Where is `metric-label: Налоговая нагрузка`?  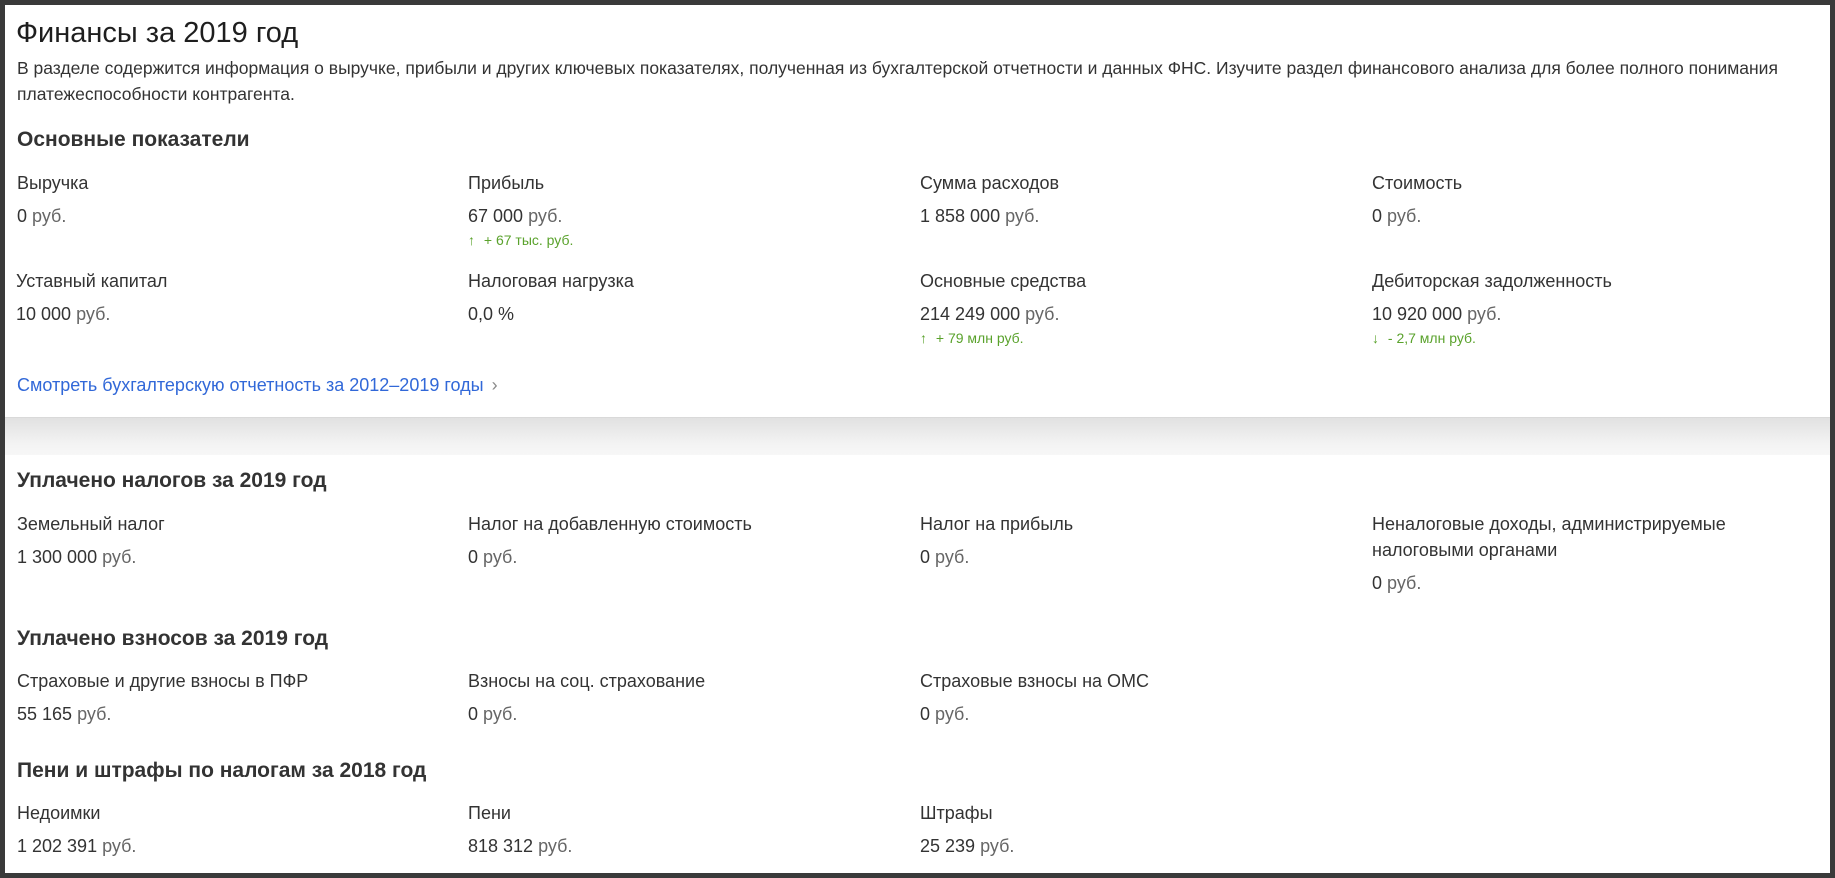
metric-label: Налоговая нагрузка is located at coordinates (551, 281).